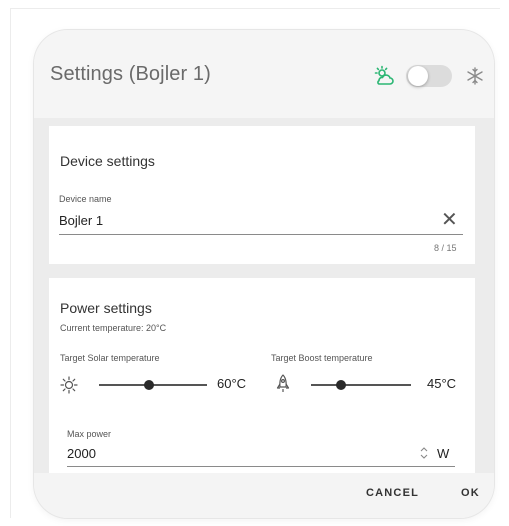 This screenshot has width=509, height=526. Describe the element at coordinates (424, 453) in the screenshot. I see `number-stepper-icon` at that location.